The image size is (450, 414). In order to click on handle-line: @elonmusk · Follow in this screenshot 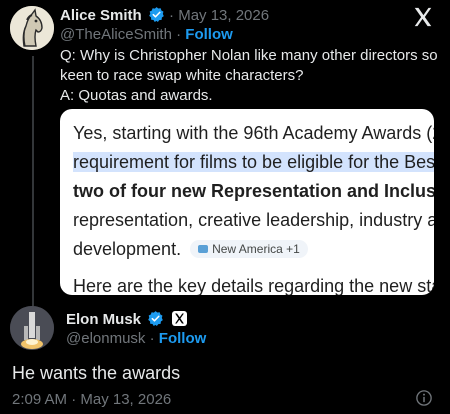, I will do `click(136, 338)`.